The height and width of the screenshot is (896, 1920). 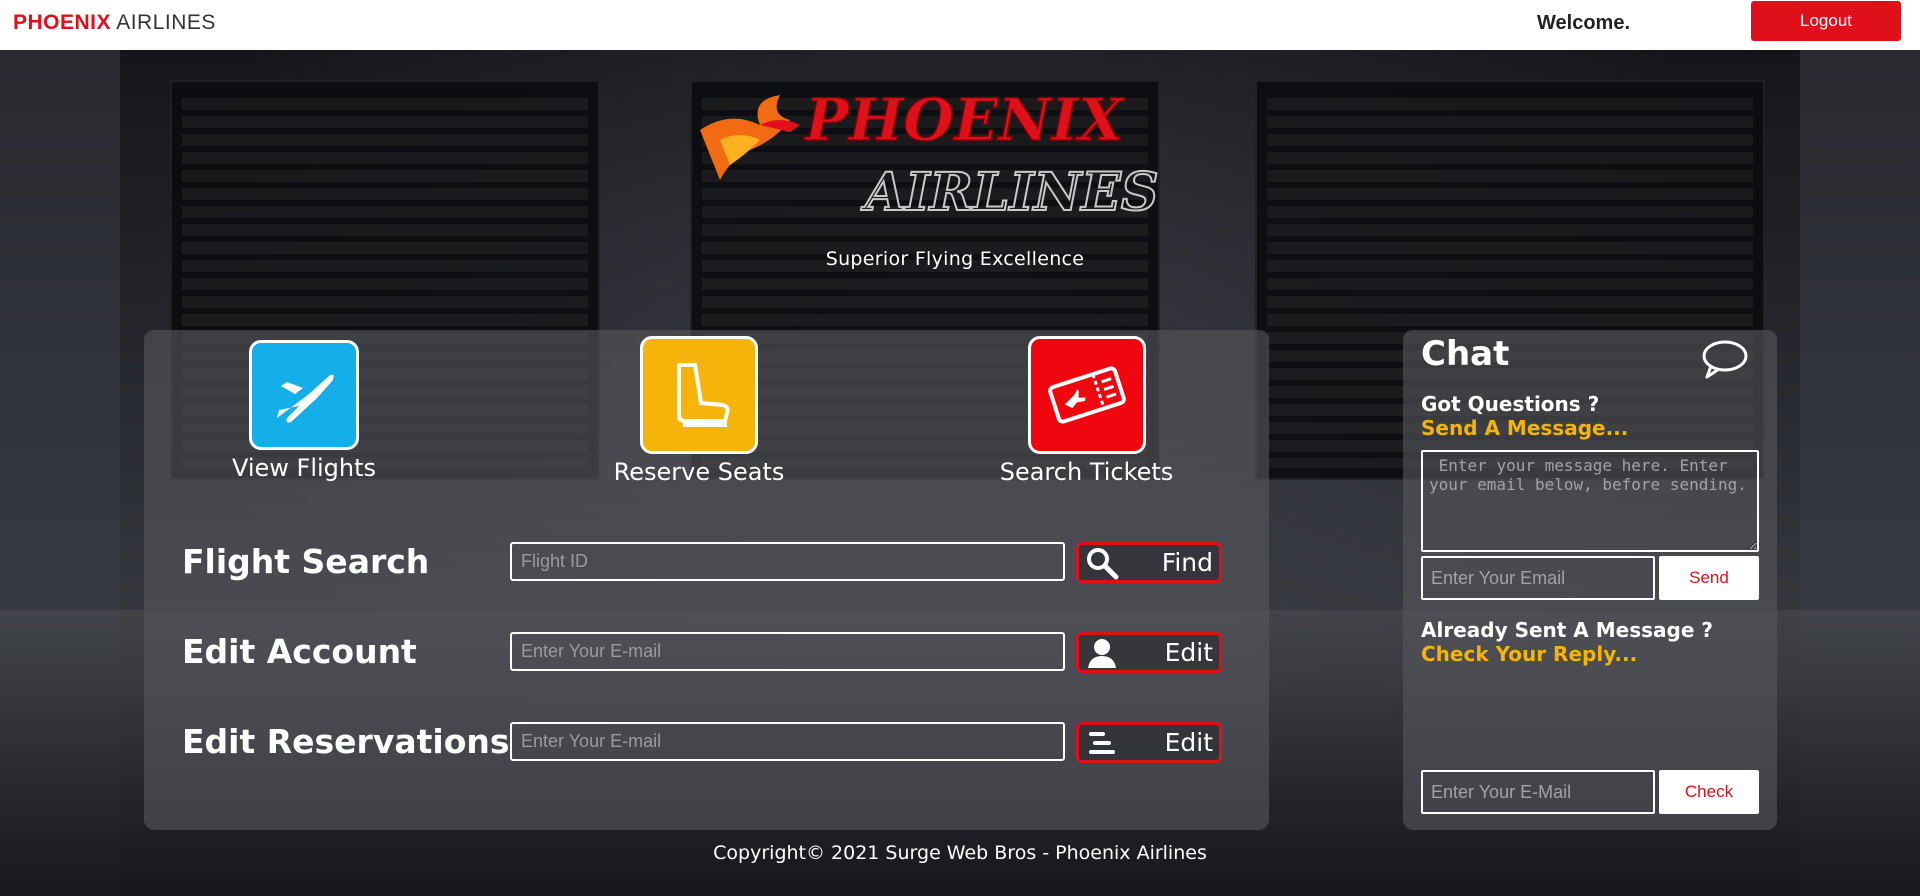 What do you see at coordinates (1102, 653) in the screenshot?
I see `user-icon` at bounding box center [1102, 653].